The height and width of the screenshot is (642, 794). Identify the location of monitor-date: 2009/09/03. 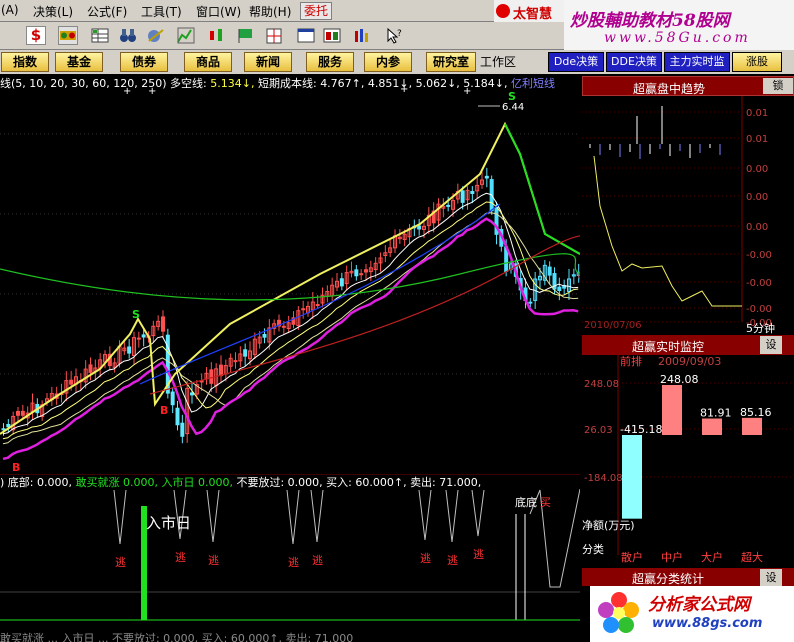
(689, 361).